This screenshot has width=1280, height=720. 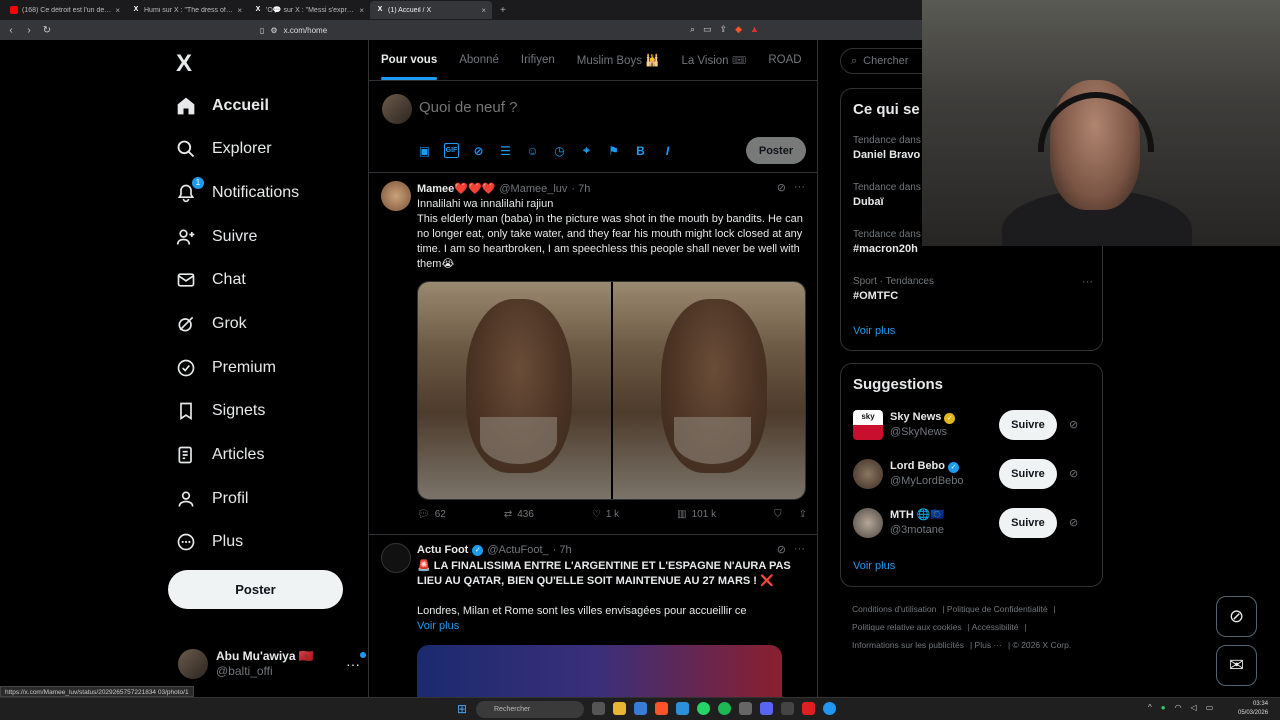 What do you see at coordinates (65, 10) in the screenshot?
I see `browser-tab: (168) Ce détroit est l'un des enjeux » ×` at bounding box center [65, 10].